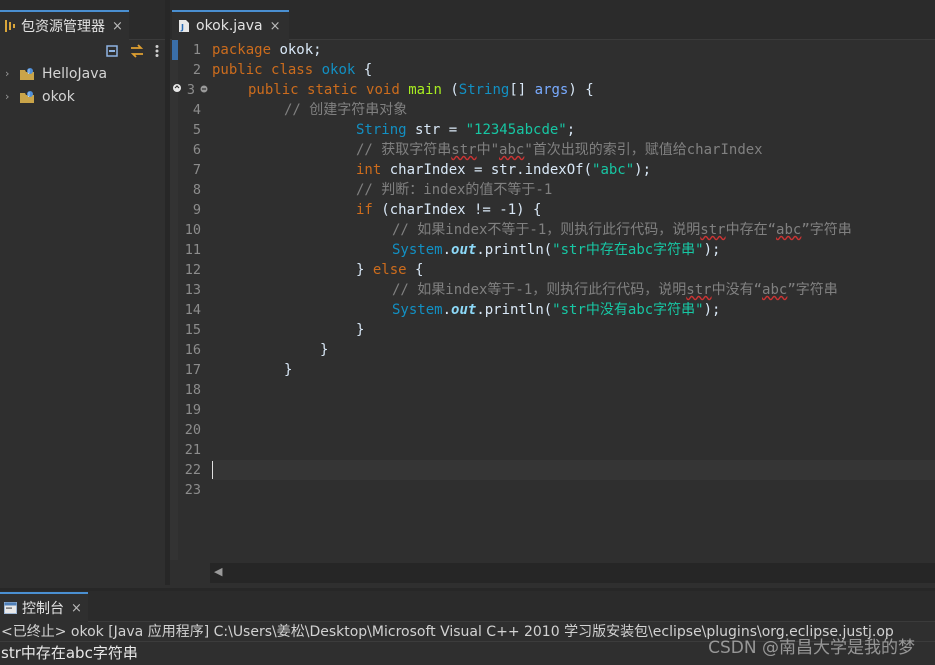  What do you see at coordinates (467, 606) in the screenshot?
I see `console-tabbar: 控制台 ×` at bounding box center [467, 606].